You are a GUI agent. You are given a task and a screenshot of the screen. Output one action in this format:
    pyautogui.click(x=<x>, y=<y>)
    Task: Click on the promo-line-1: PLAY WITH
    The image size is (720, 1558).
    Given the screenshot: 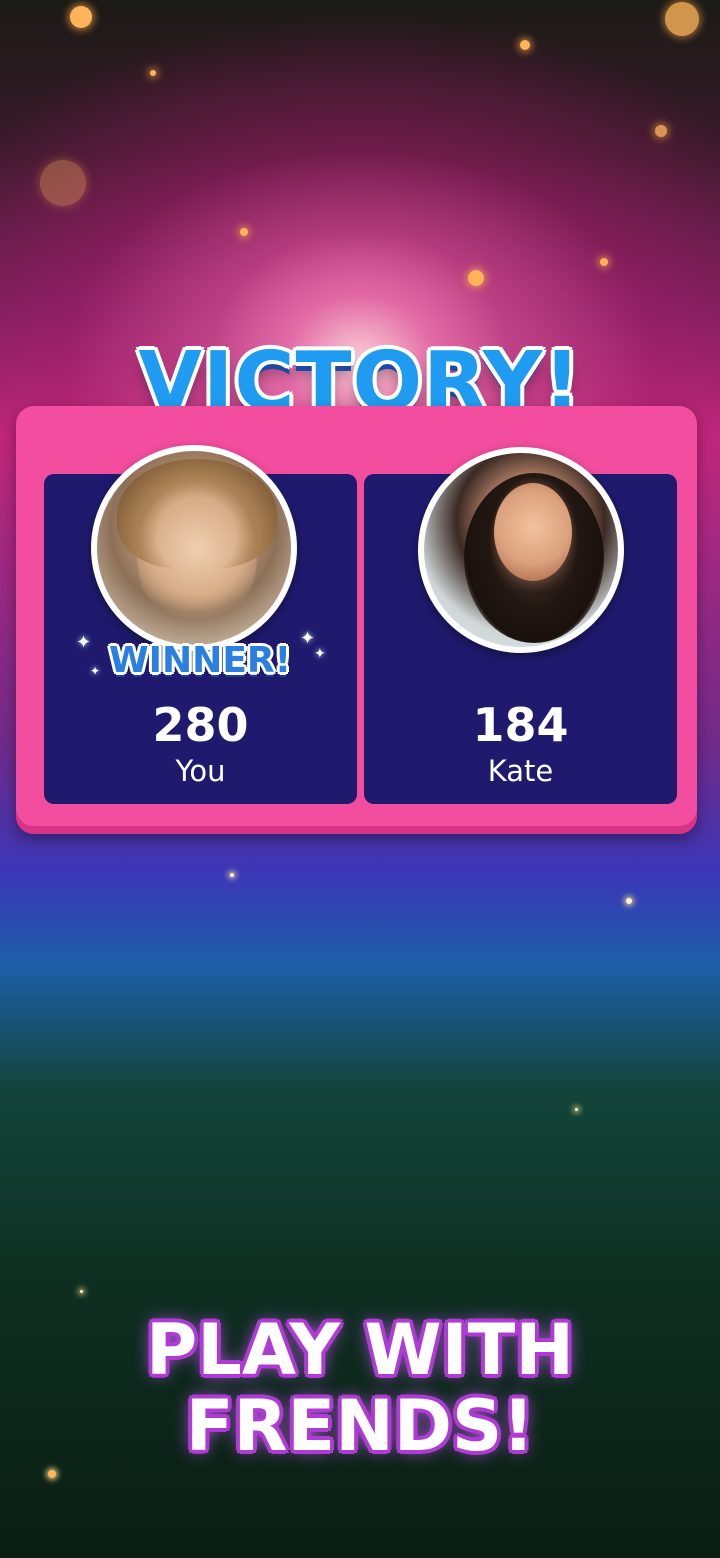 What is the action you would take?
    pyautogui.click(x=360, y=1350)
    